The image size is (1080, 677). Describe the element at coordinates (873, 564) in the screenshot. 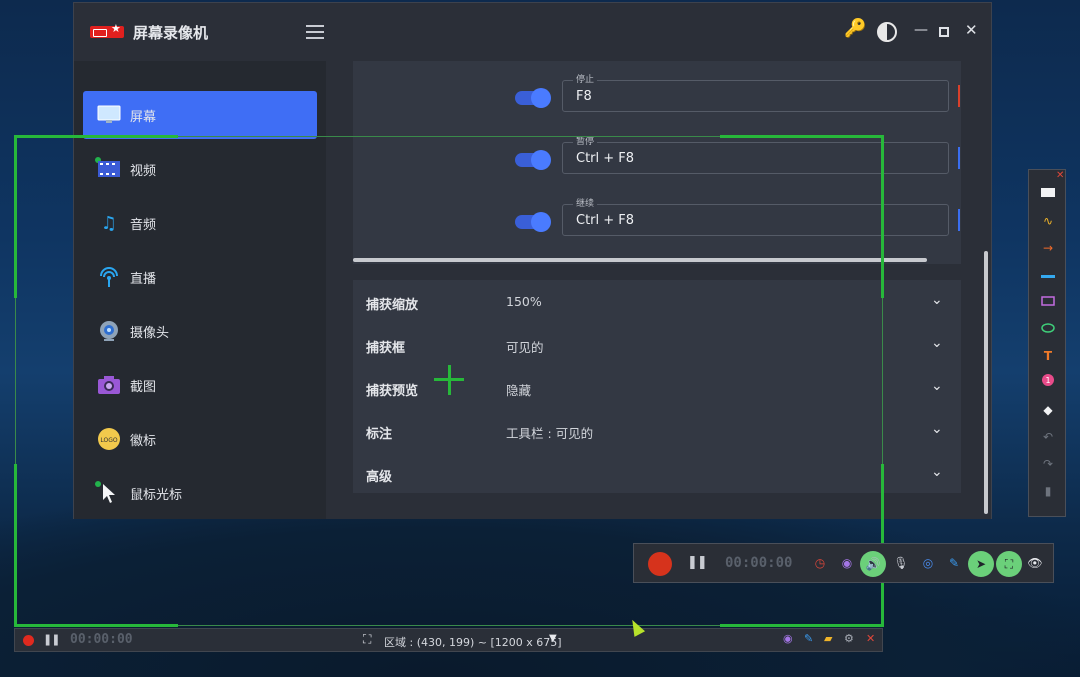

I see `speaker-icon: 🔊` at that location.